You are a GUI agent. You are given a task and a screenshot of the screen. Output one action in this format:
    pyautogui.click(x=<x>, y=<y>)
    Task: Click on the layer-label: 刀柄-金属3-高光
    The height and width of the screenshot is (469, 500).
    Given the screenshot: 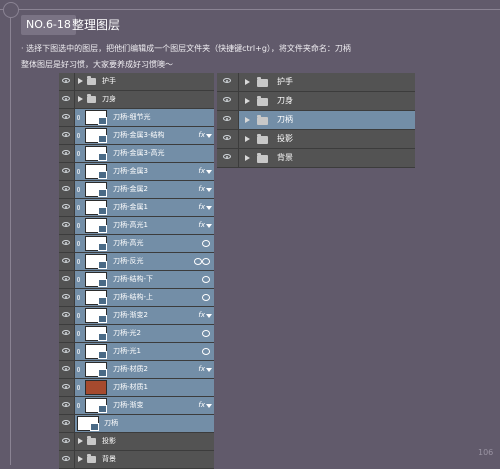 What is the action you would take?
    pyautogui.click(x=139, y=153)
    